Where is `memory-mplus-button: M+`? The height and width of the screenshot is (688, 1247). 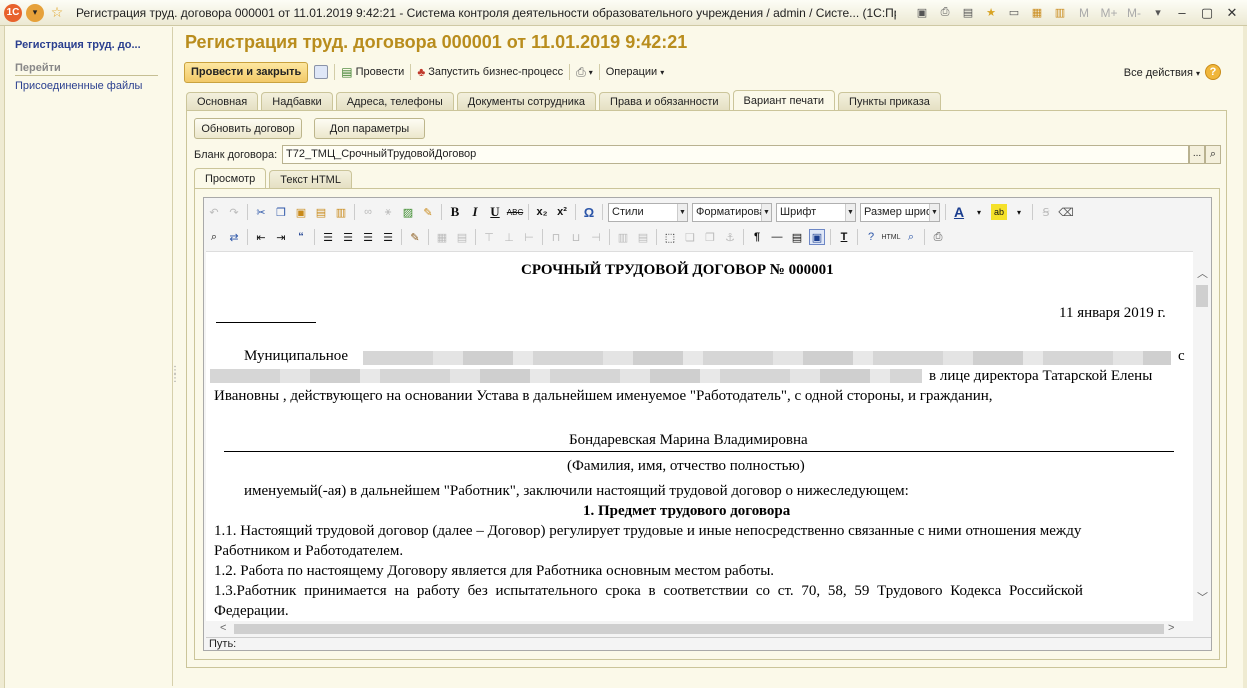 memory-mplus-button: M+ is located at coordinates (1109, 13).